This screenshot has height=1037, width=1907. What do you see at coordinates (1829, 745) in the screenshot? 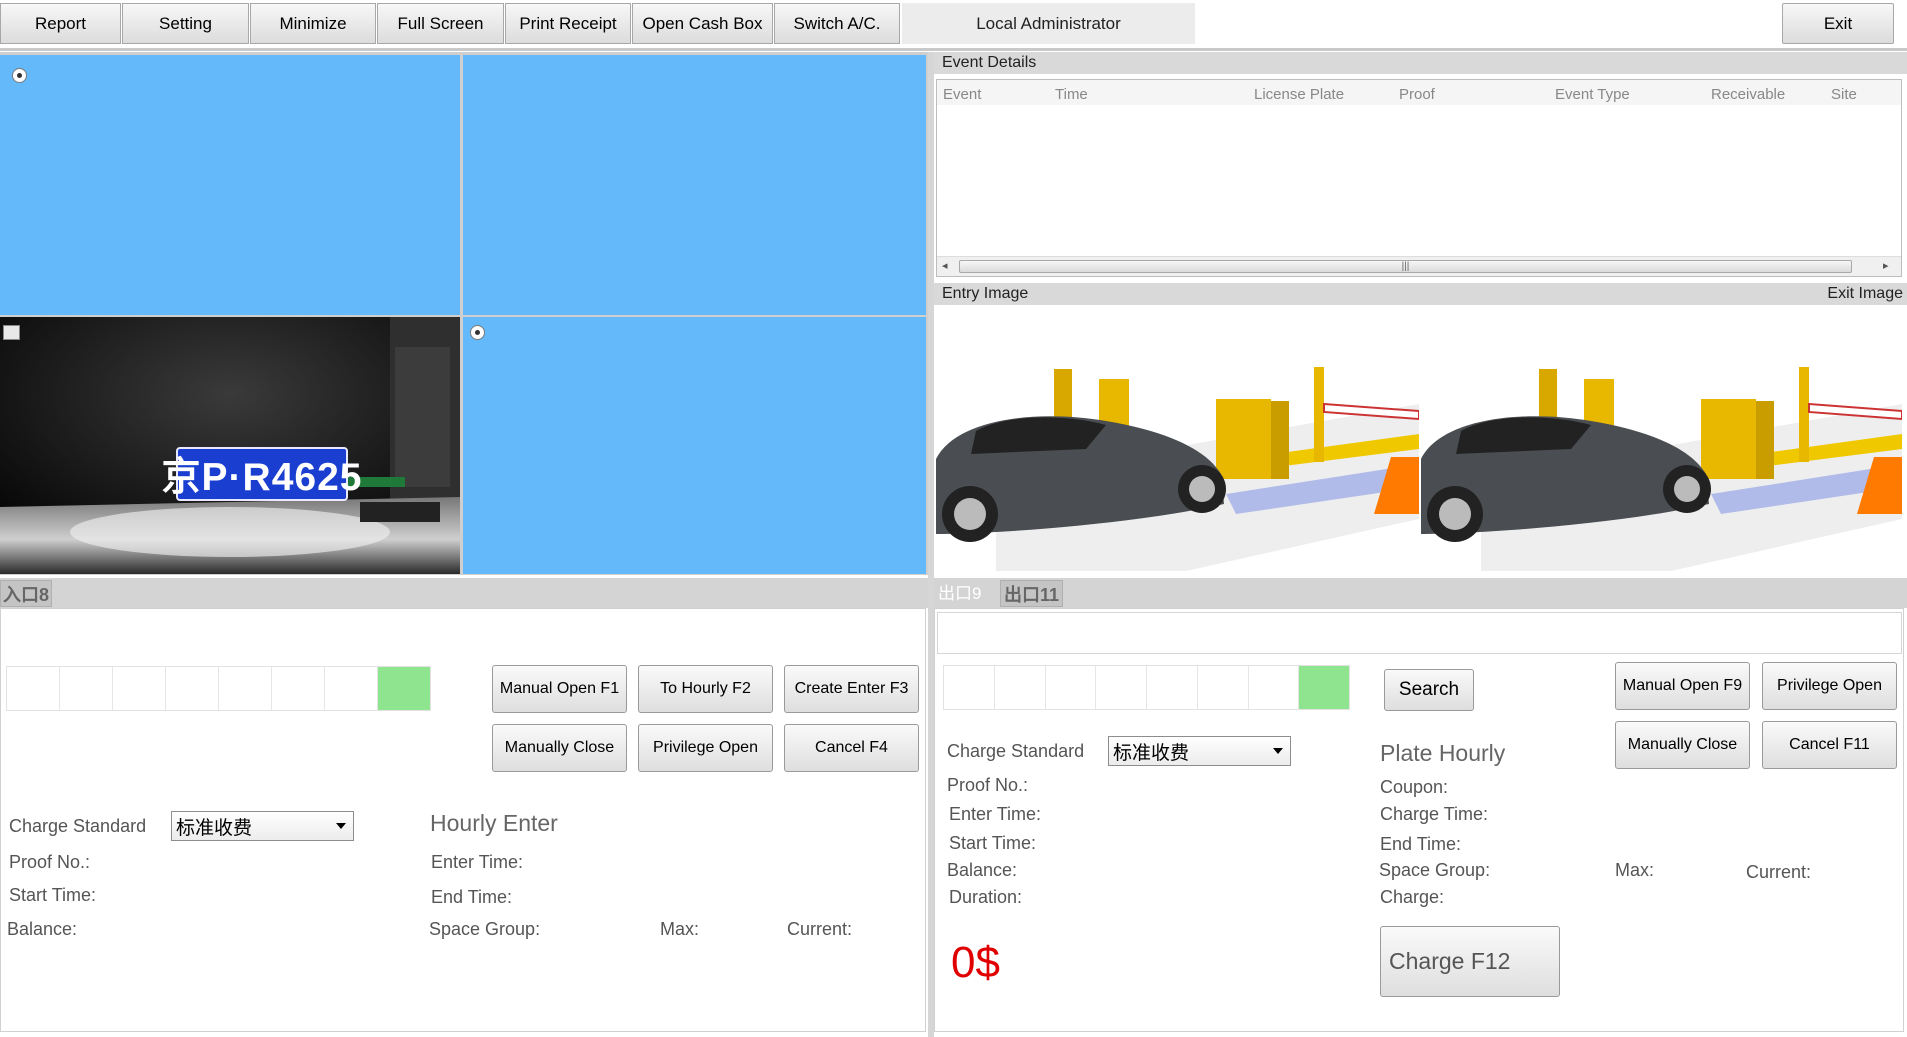
I see `cancel-f11-button: Cancel F11` at bounding box center [1829, 745].